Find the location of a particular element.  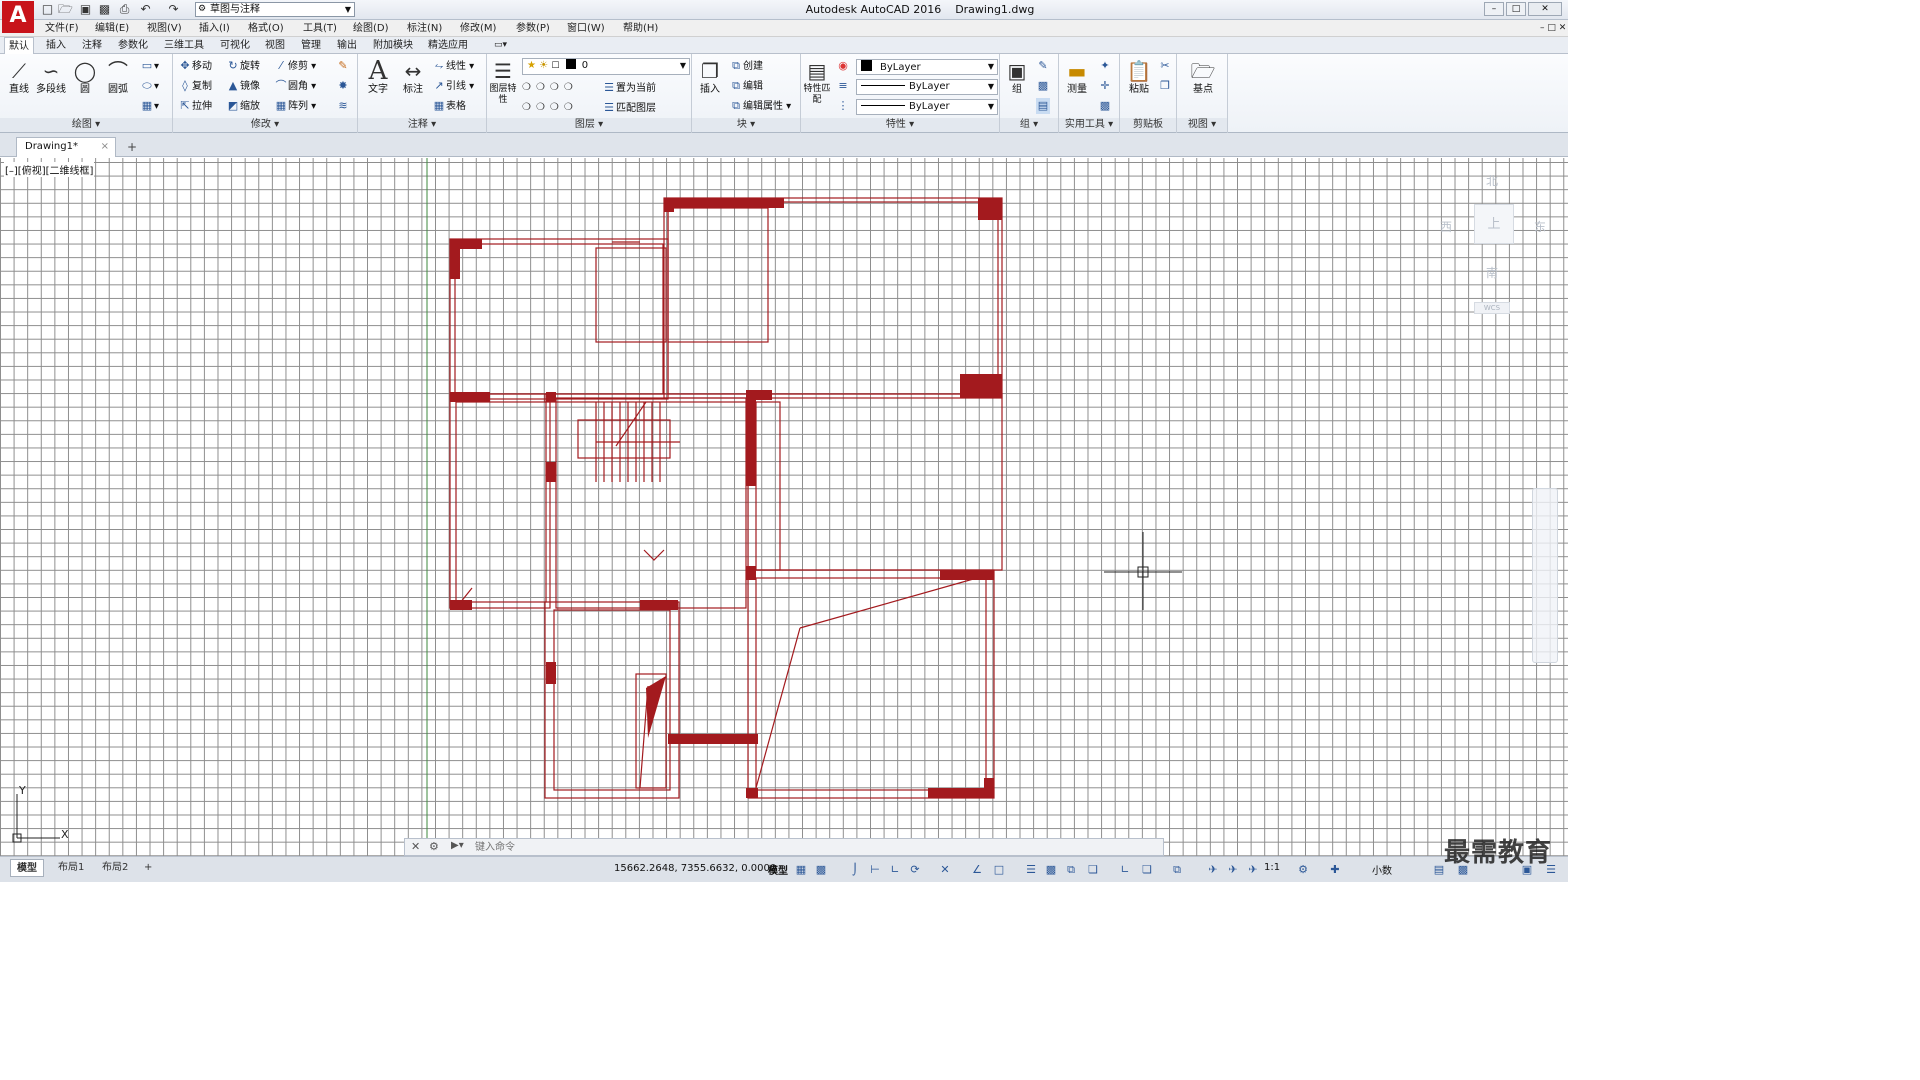

coordinates-readout: 15662.2648, 7355.6632, 0.0000 is located at coordinates (695, 868).